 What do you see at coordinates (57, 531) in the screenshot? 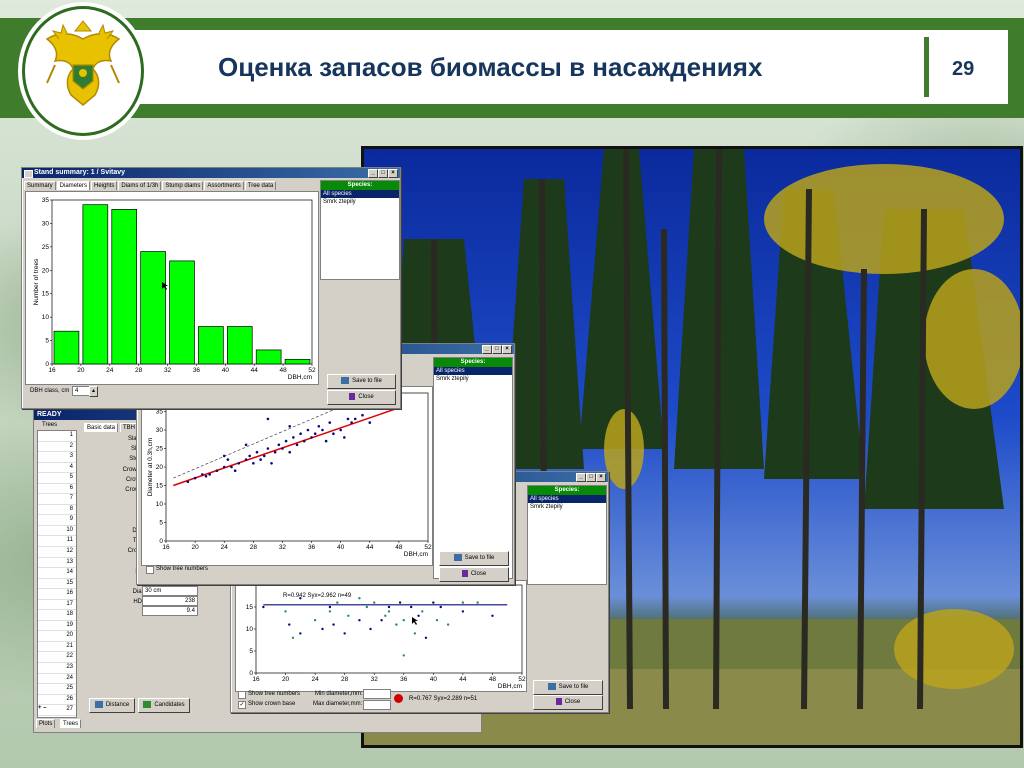
I see `tree-row-number: 10` at bounding box center [57, 531].